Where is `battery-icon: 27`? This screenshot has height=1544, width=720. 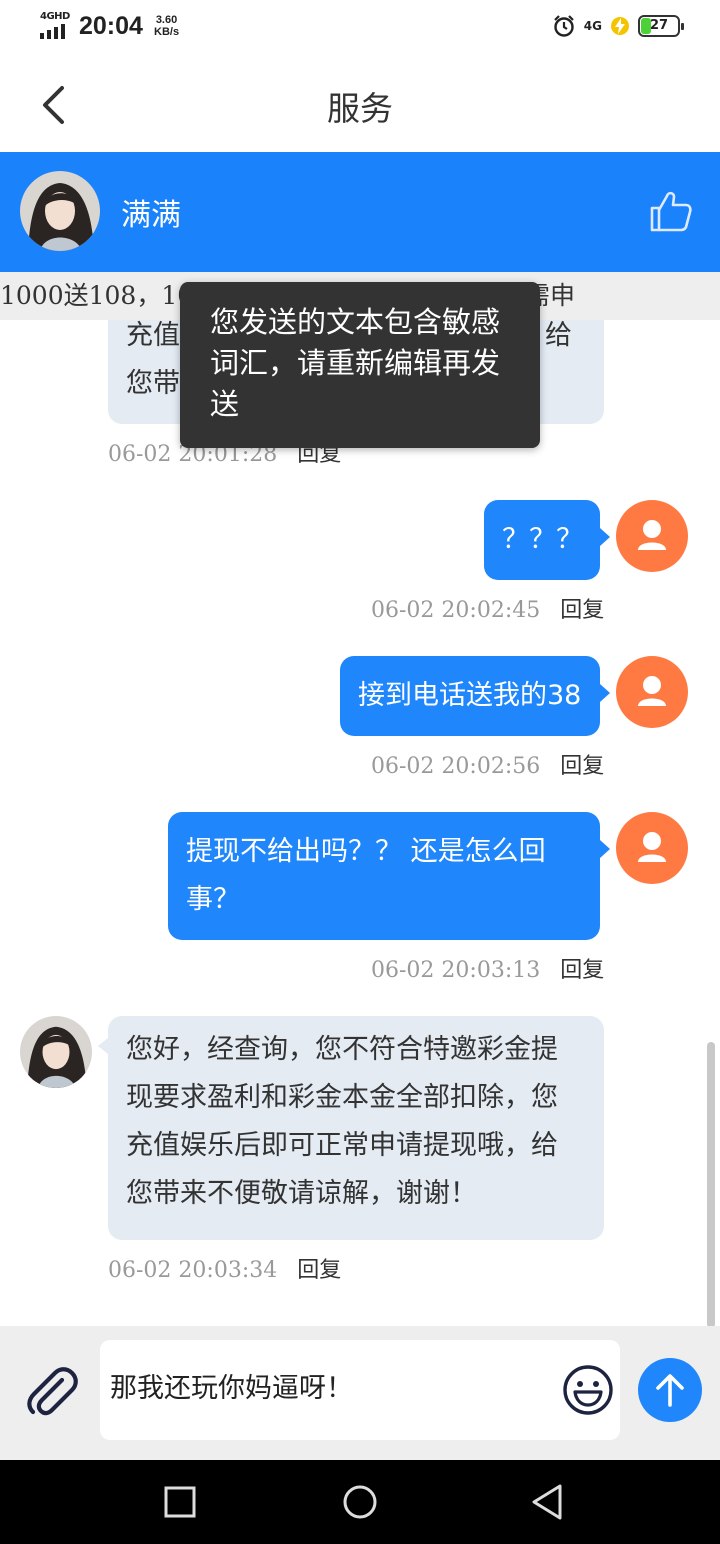
battery-icon: 27 is located at coordinates (661, 26).